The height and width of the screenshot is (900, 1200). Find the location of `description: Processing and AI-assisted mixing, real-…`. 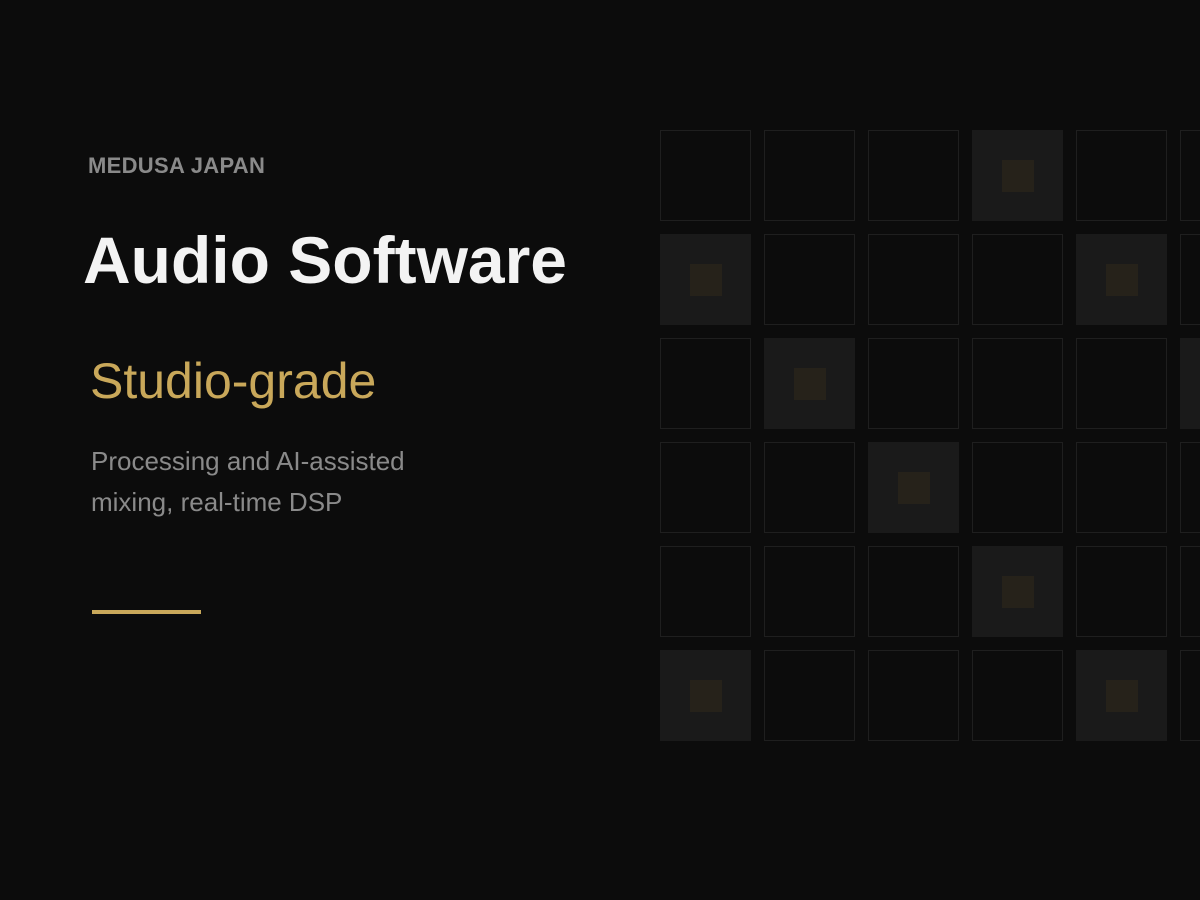

description: Processing and AI-assisted mixing, real-… is located at coordinates (321, 482).